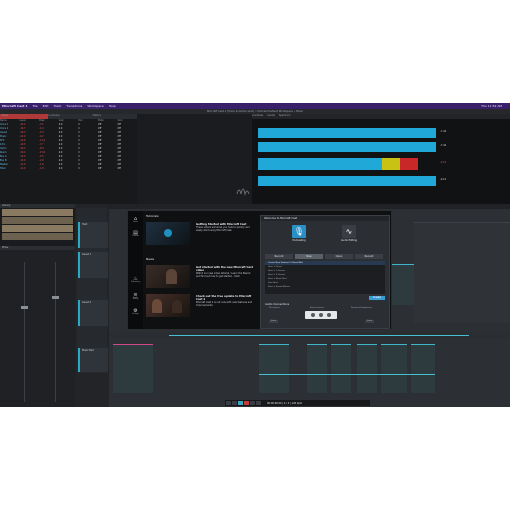  I want to click on mode-label: Podcasting, so click(299, 240).